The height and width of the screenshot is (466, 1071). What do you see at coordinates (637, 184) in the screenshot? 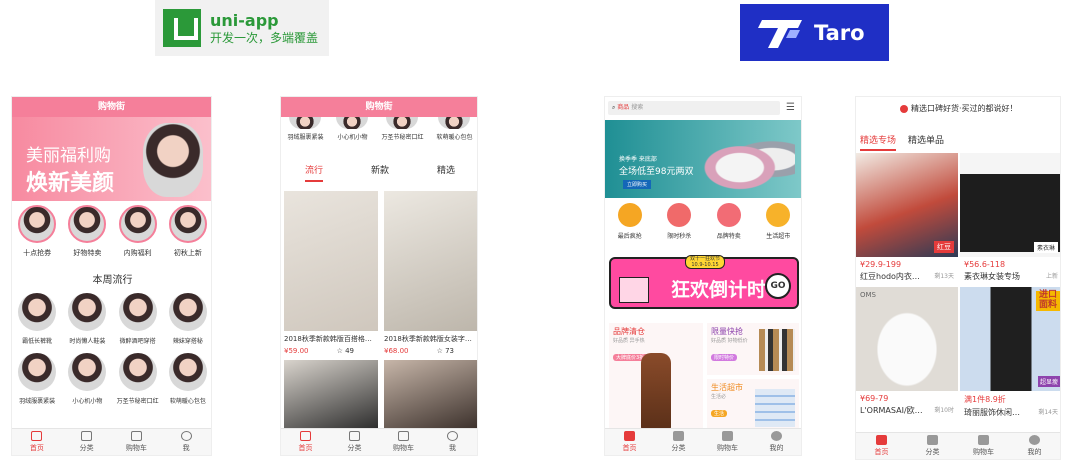
I see `banner-button: 立即购买` at bounding box center [637, 184].